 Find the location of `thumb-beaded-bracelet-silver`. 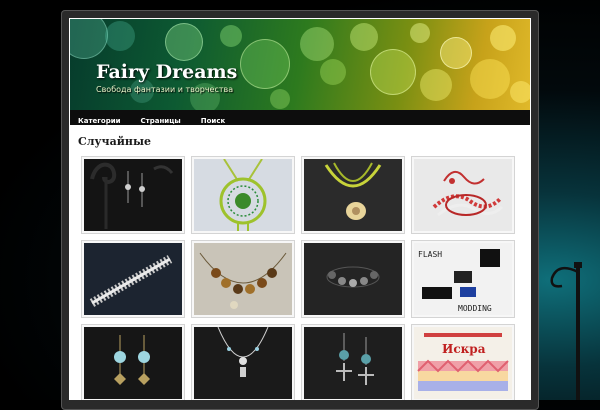

thumb-beaded-bracelet-silver is located at coordinates (133, 279).